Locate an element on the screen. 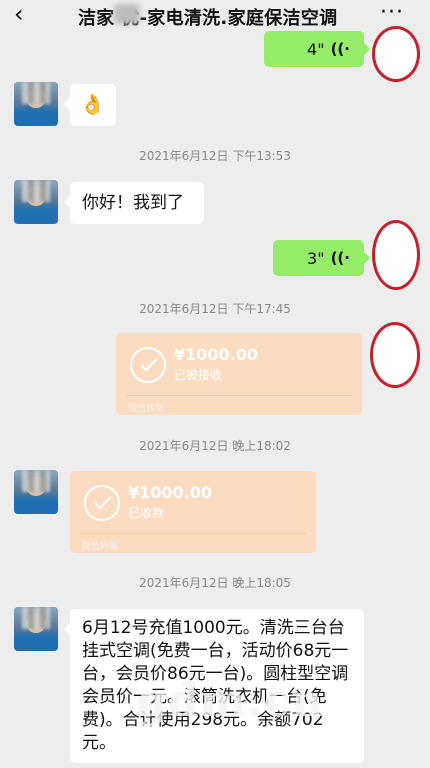 The width and height of the screenshot is (430, 768). timestamp: 2021年6月12日 下午13:53 is located at coordinates (215, 156).